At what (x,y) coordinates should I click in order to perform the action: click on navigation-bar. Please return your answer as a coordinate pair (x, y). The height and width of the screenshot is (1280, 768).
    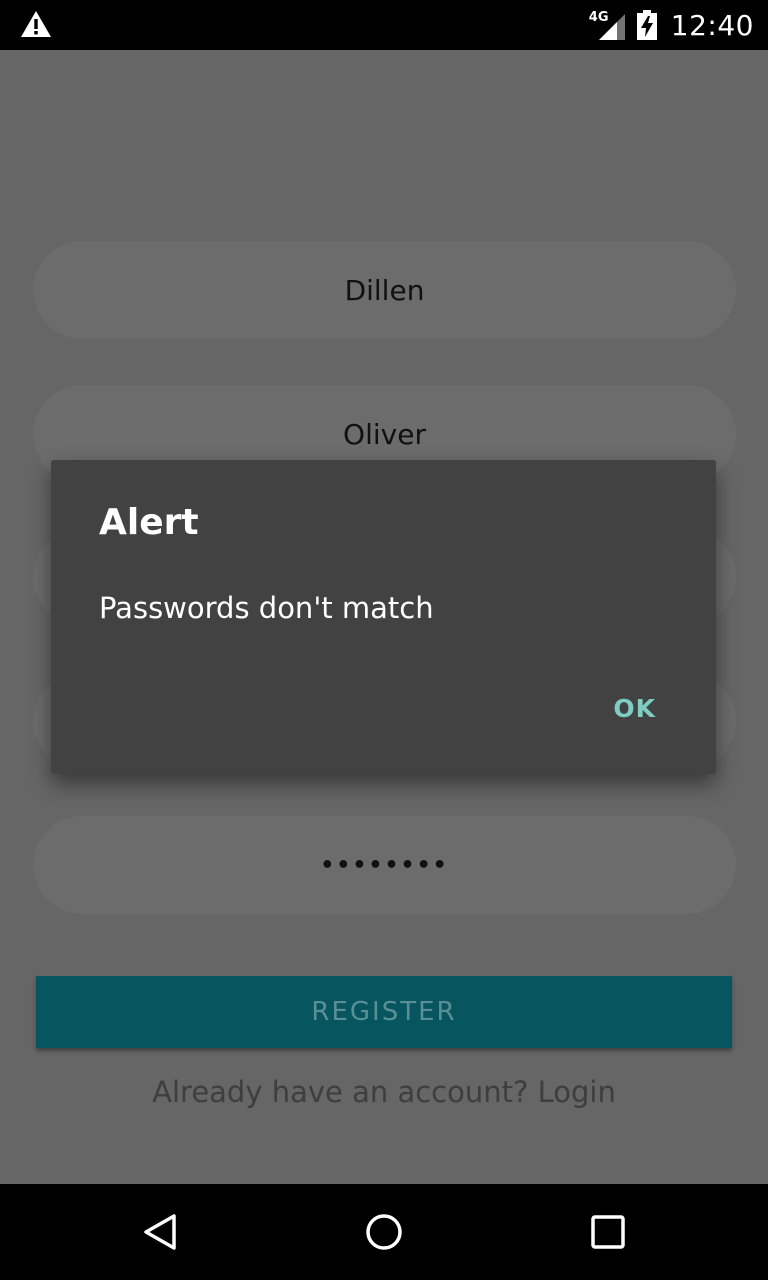
    Looking at the image, I should click on (384, 1232).